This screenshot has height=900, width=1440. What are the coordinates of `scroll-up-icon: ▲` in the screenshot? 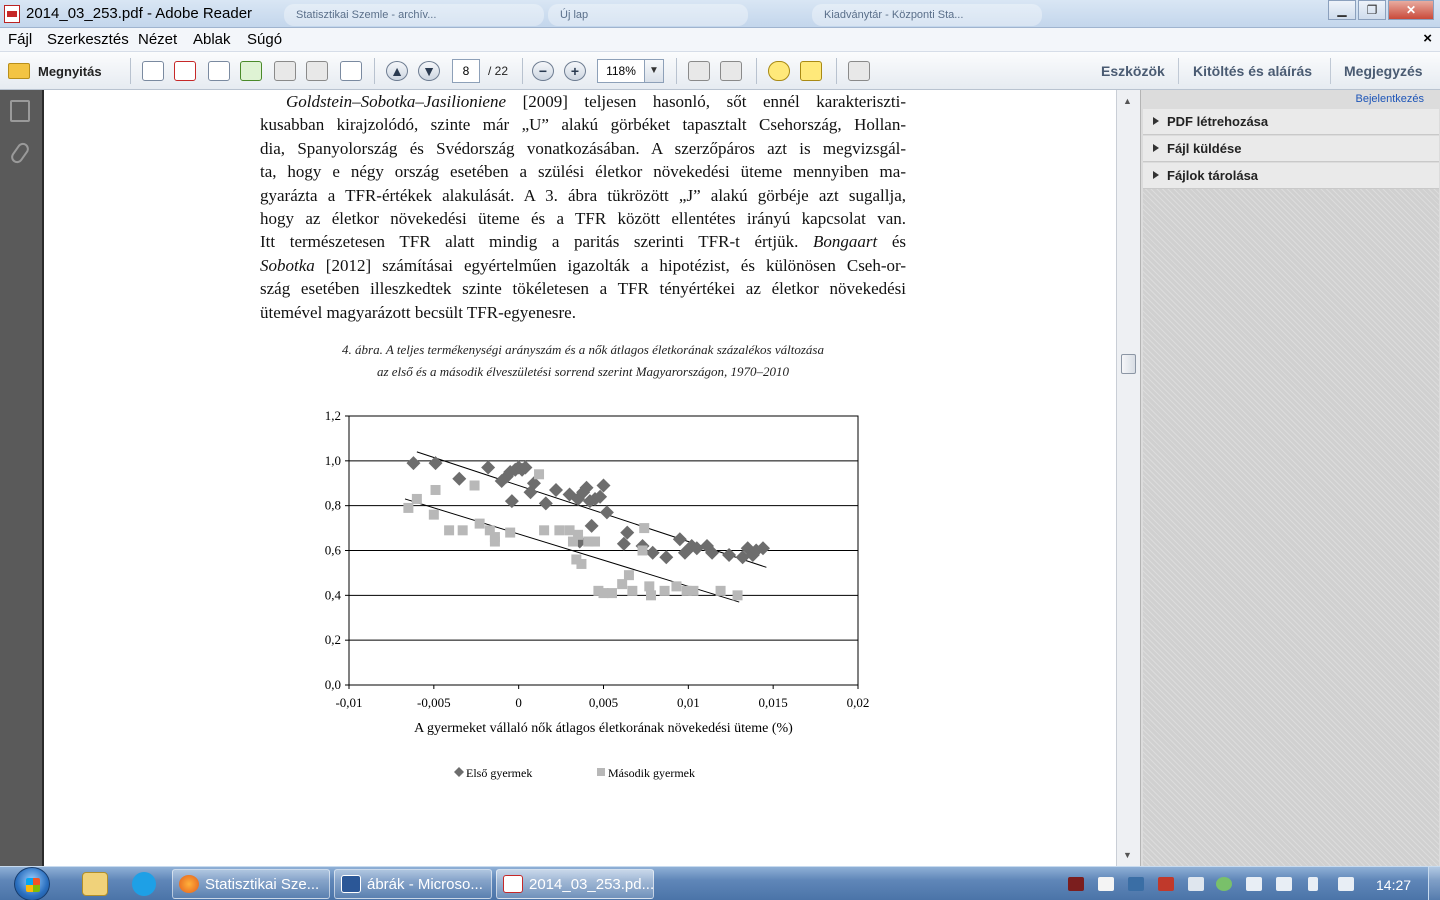 It's located at (1127, 101).